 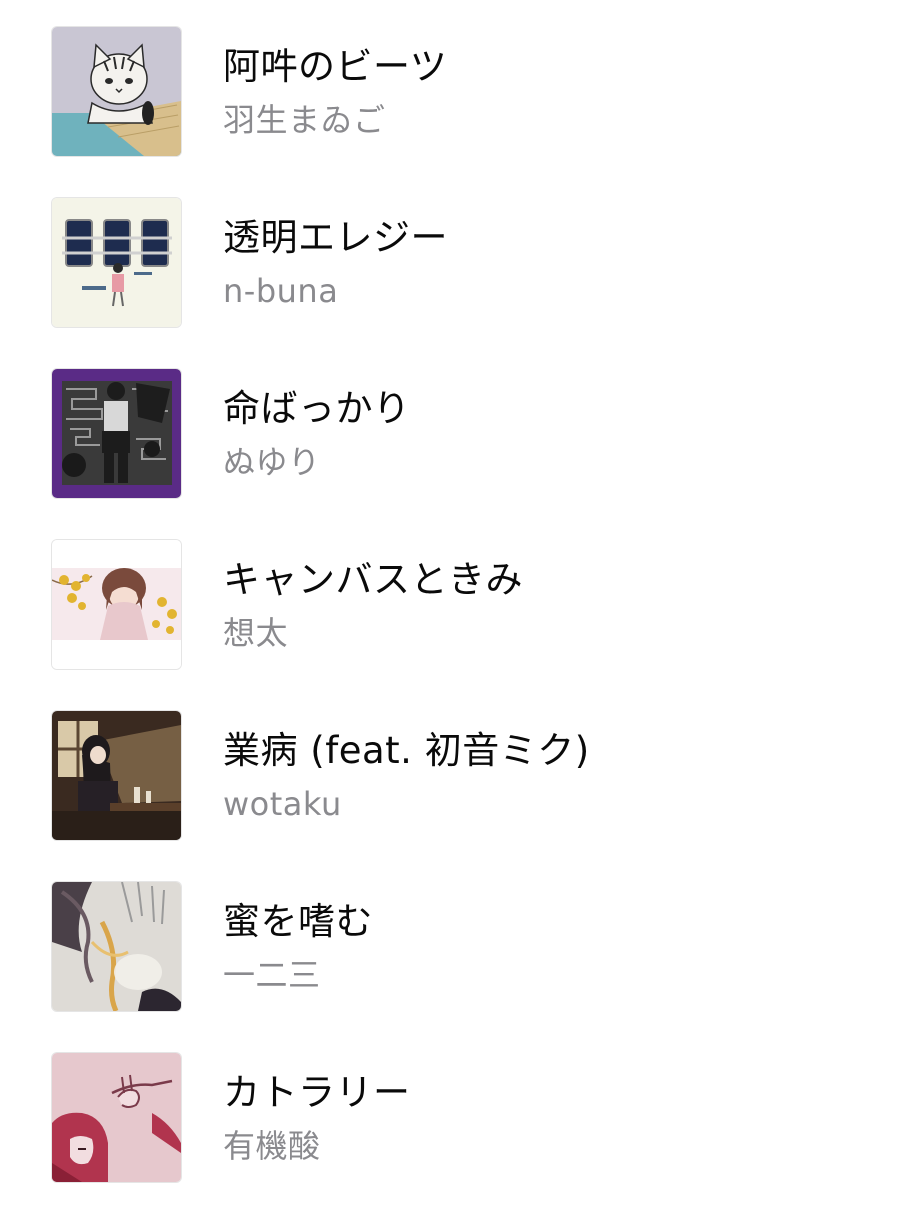 What do you see at coordinates (116, 433) in the screenshot?
I see `dark-figure-album-art-icon` at bounding box center [116, 433].